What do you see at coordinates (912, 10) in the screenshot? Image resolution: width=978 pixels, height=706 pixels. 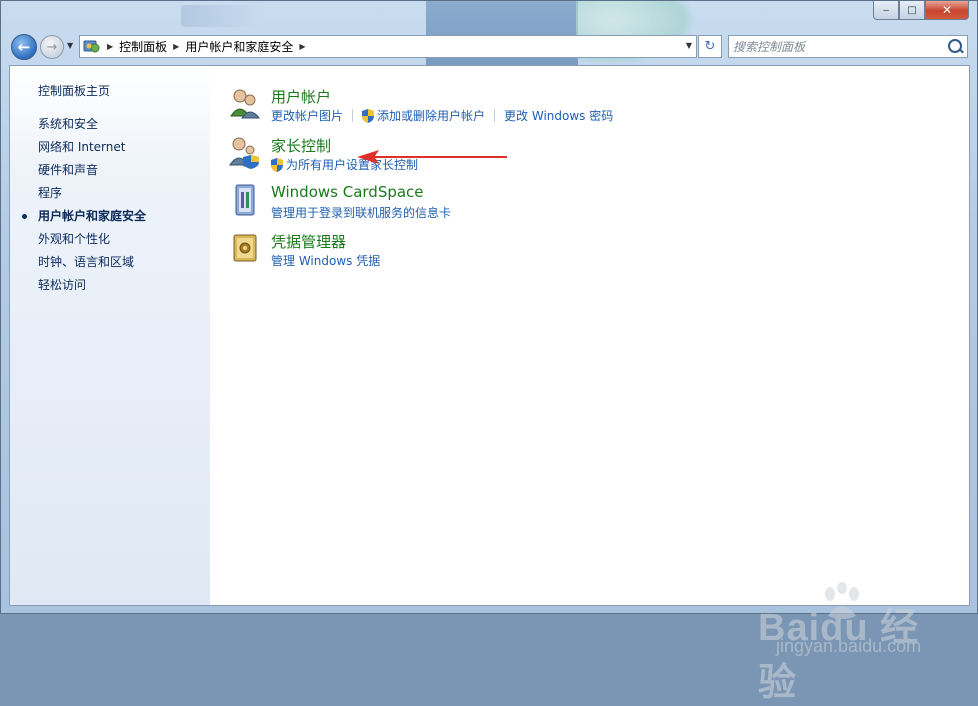 I see `maximize-button: □` at bounding box center [912, 10].